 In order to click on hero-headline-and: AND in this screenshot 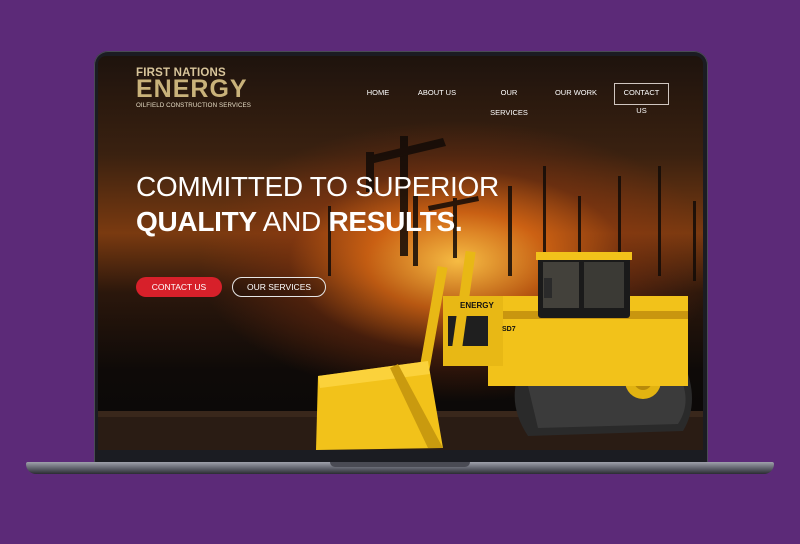, I will do `click(292, 221)`.